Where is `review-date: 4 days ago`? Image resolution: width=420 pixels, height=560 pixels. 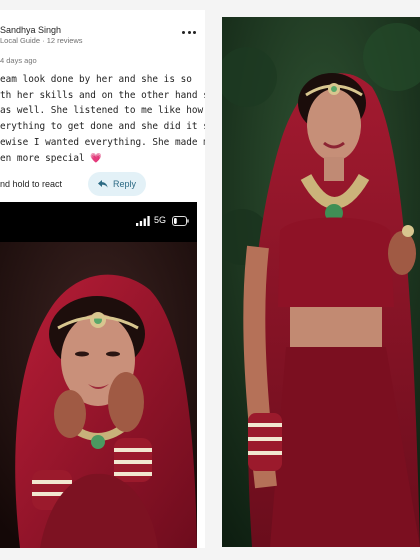 review-date: 4 days ago is located at coordinates (18, 60).